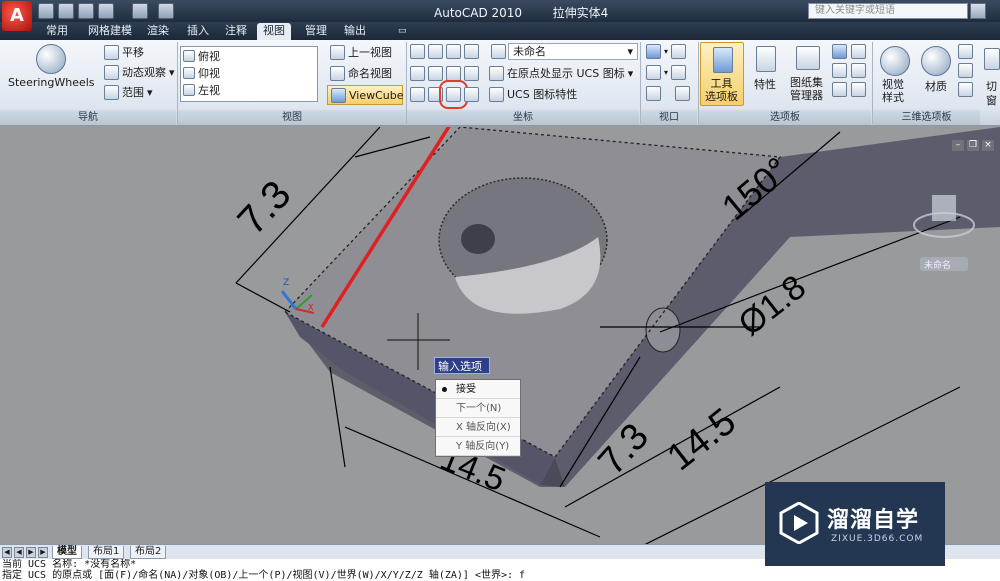 The width and height of the screenshot is (1000, 581). I want to click on view-item-bottom: 仰视, so click(249, 72).